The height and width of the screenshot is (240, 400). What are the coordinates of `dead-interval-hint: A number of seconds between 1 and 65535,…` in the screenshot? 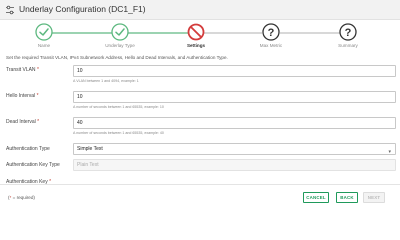 It's located at (118, 133).